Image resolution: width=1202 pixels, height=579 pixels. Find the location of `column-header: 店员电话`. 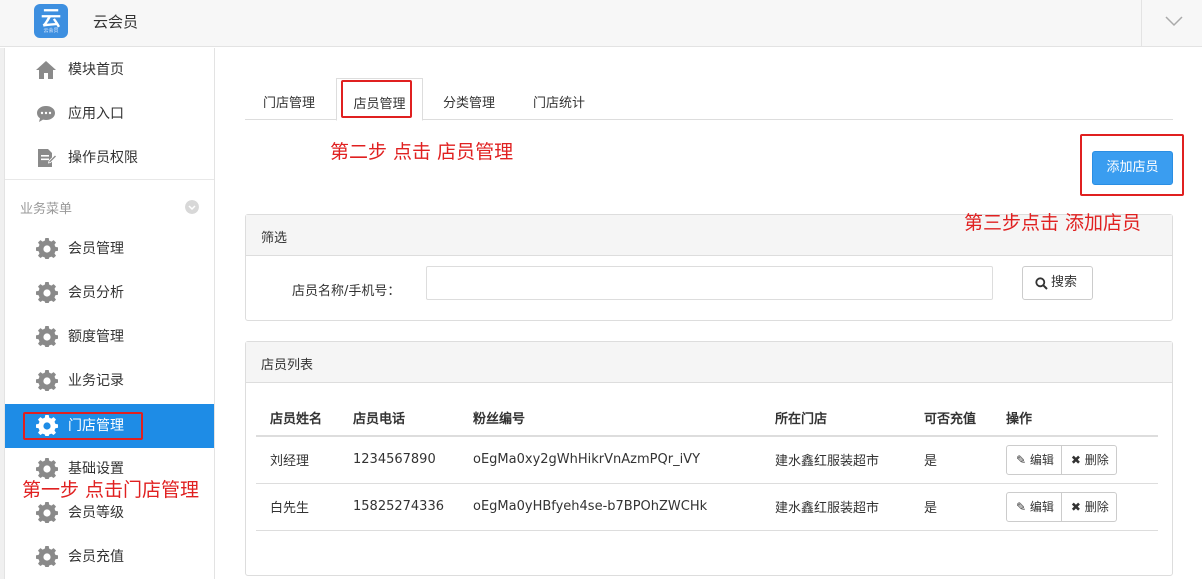

column-header: 店员电话 is located at coordinates (399, 418).